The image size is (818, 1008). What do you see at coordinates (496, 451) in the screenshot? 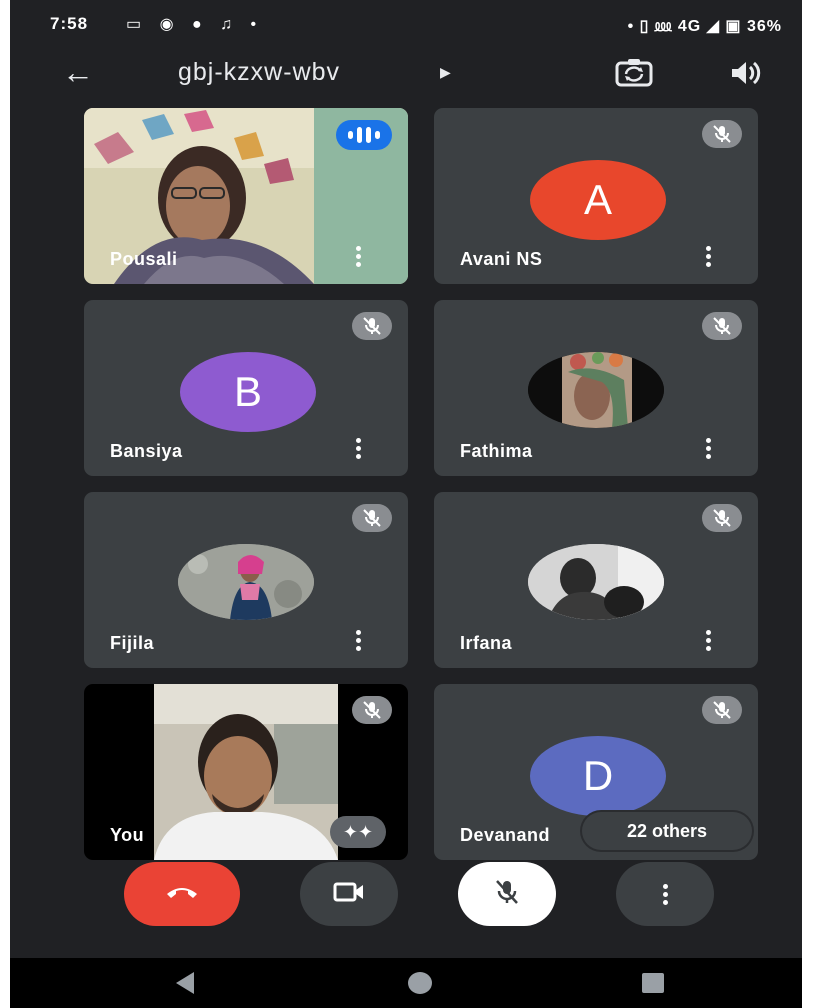
I see `participant-name: Fathima` at bounding box center [496, 451].